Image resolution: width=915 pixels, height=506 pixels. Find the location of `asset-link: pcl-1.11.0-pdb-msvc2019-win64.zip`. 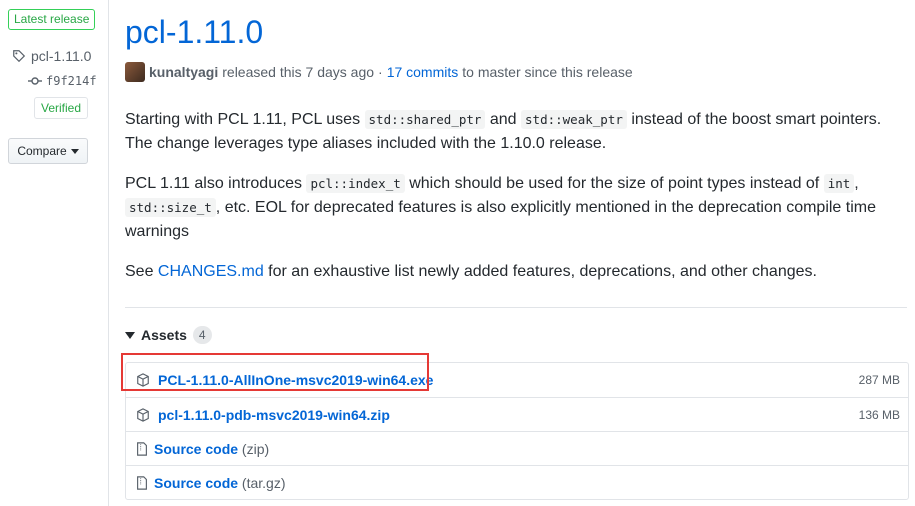

asset-link: pcl-1.11.0-pdb-msvc2019-win64.zip is located at coordinates (274, 415).